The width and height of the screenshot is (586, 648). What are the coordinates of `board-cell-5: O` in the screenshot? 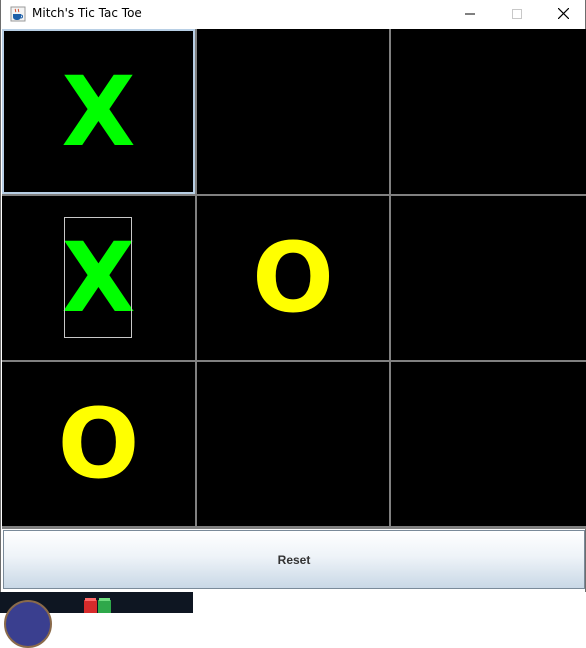 It's located at (293, 278).